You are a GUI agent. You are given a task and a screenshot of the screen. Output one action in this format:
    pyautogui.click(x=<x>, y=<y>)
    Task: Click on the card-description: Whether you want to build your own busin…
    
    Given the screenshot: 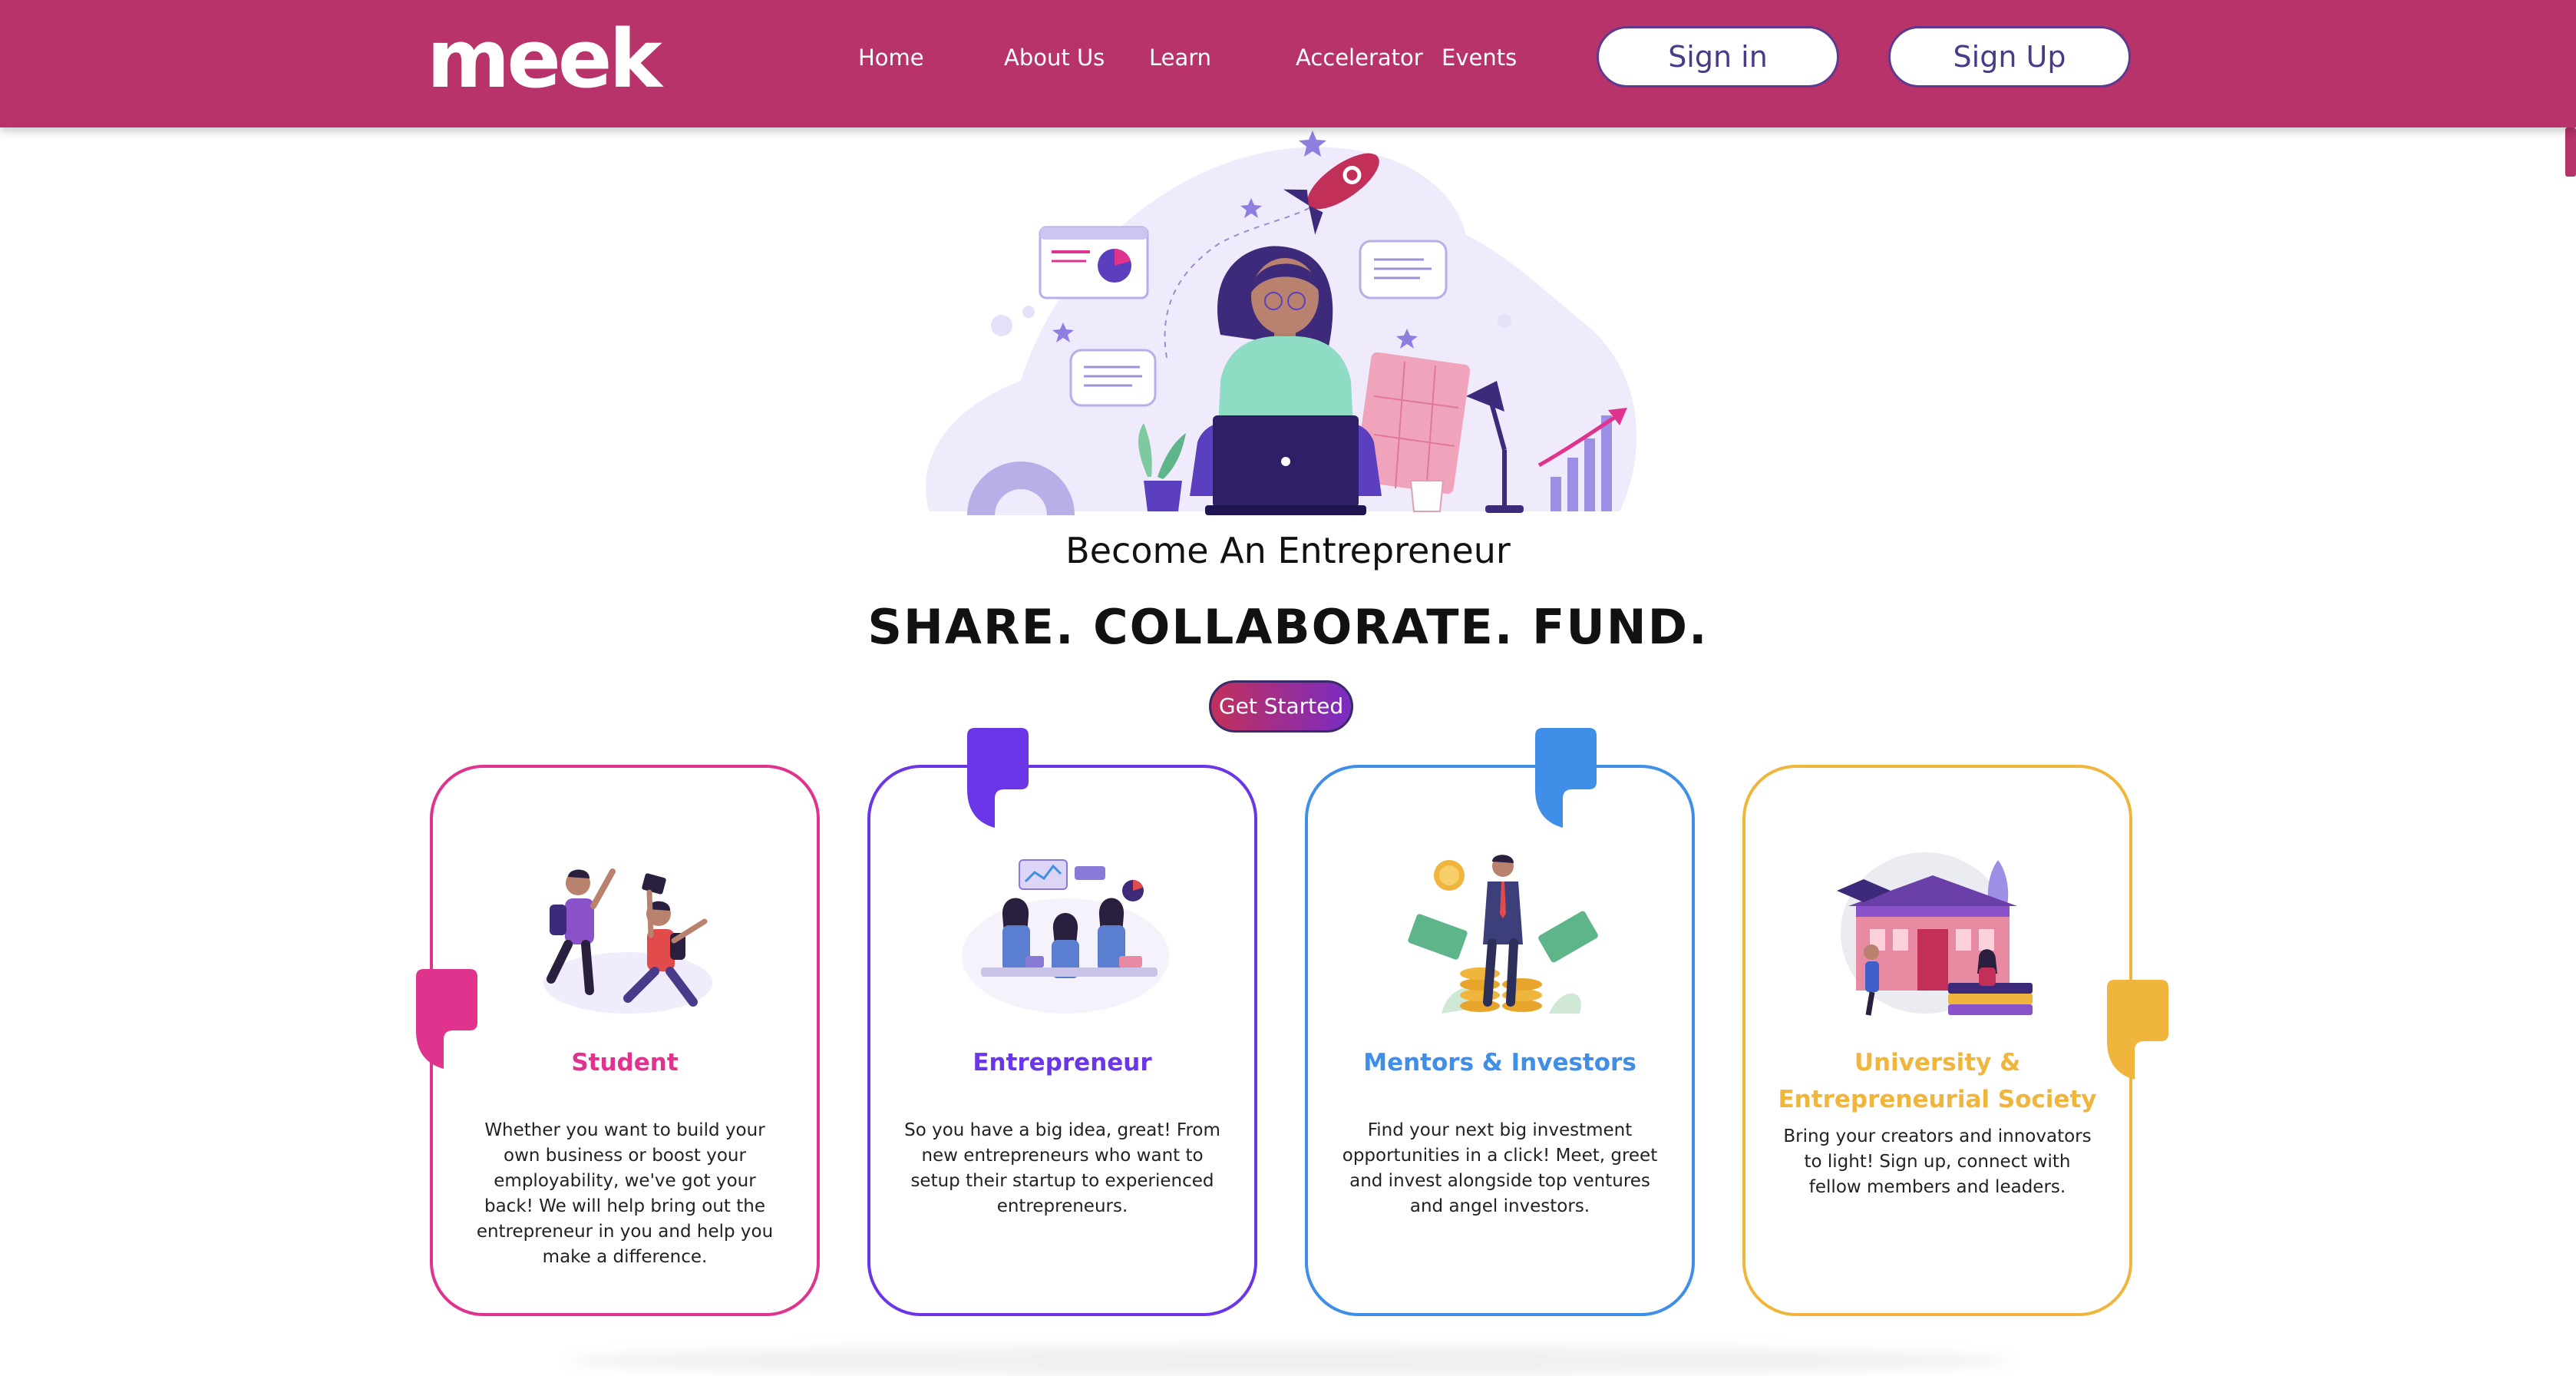 What is the action you would take?
    pyautogui.click(x=625, y=1194)
    